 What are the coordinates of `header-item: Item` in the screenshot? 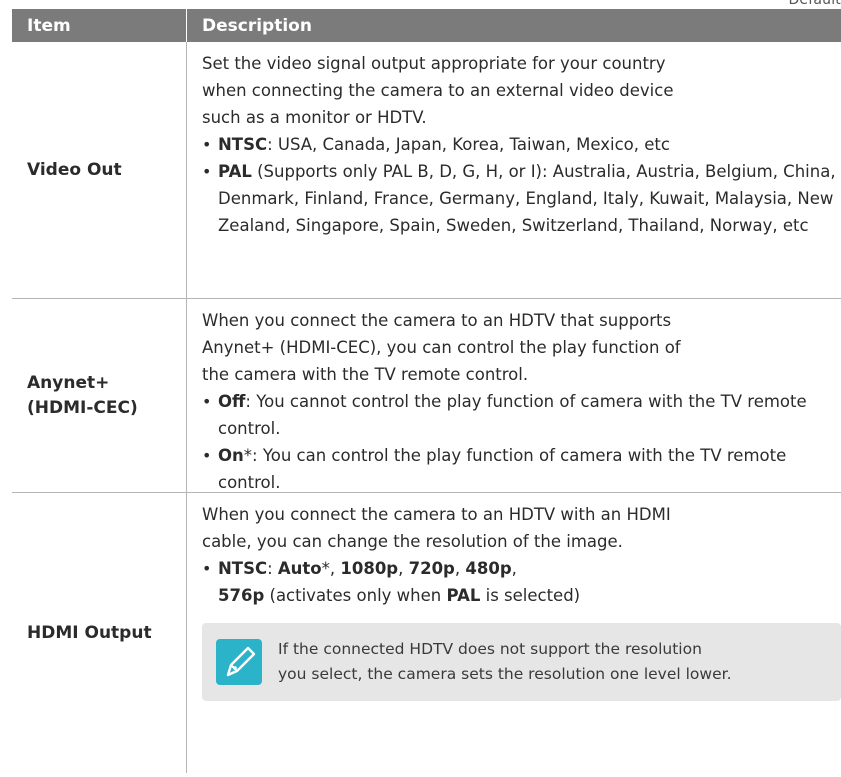 It's located at (99, 25).